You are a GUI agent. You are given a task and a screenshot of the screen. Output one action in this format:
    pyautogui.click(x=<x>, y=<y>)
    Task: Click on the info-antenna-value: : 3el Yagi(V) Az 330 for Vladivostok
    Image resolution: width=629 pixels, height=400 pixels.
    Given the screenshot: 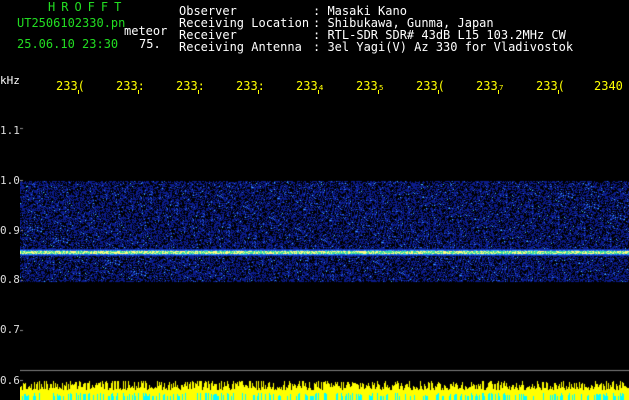 What is the action you would take?
    pyautogui.click(x=443, y=47)
    